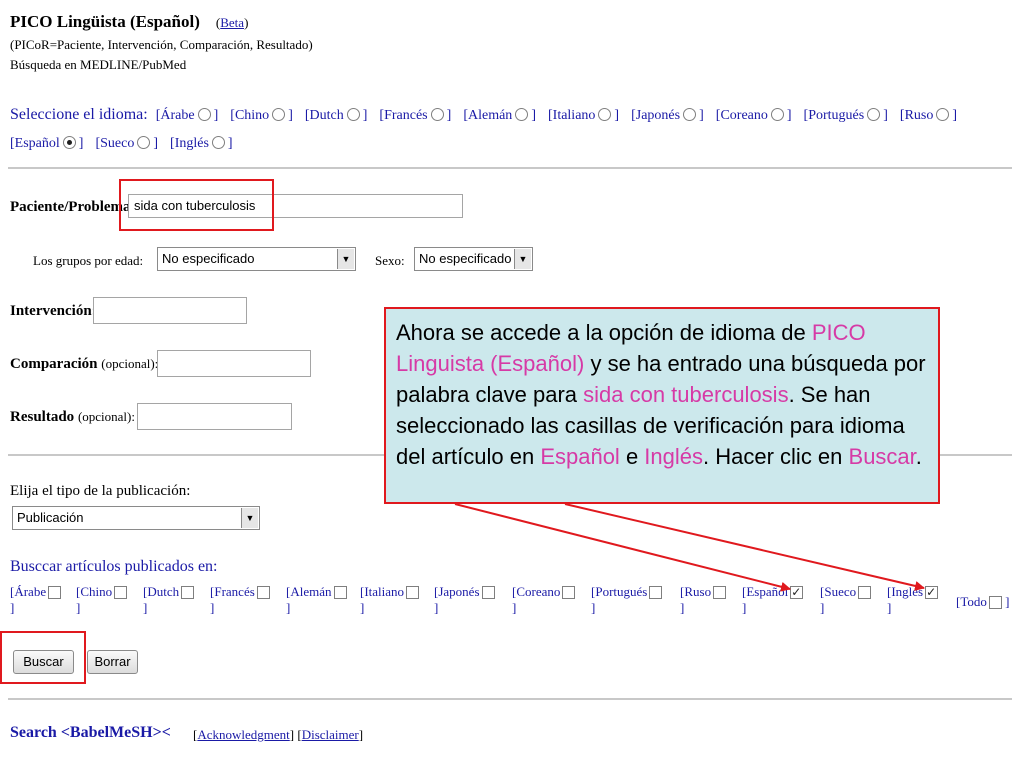 The height and width of the screenshot is (768, 1024). Describe the element at coordinates (604, 332) in the screenshot. I see `callout-text: Ahora se accede a la opción de idioma de` at that location.